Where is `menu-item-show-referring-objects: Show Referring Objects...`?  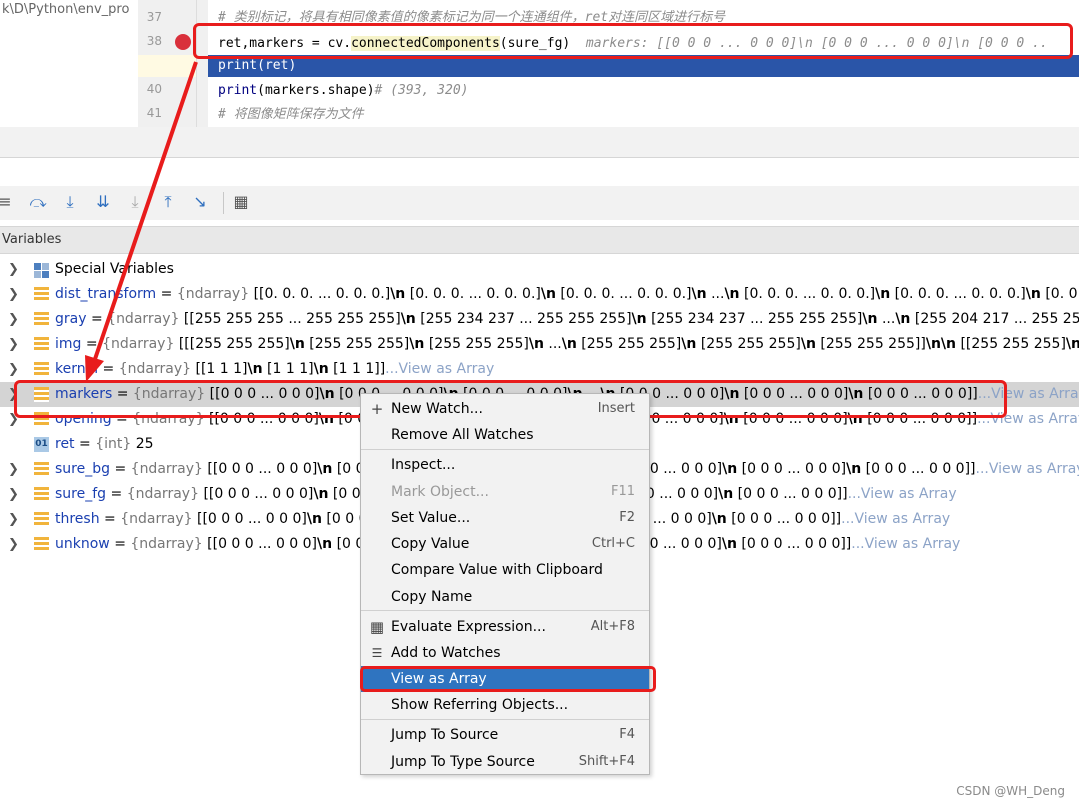 menu-item-show-referring-objects: Show Referring Objects... is located at coordinates (505, 705).